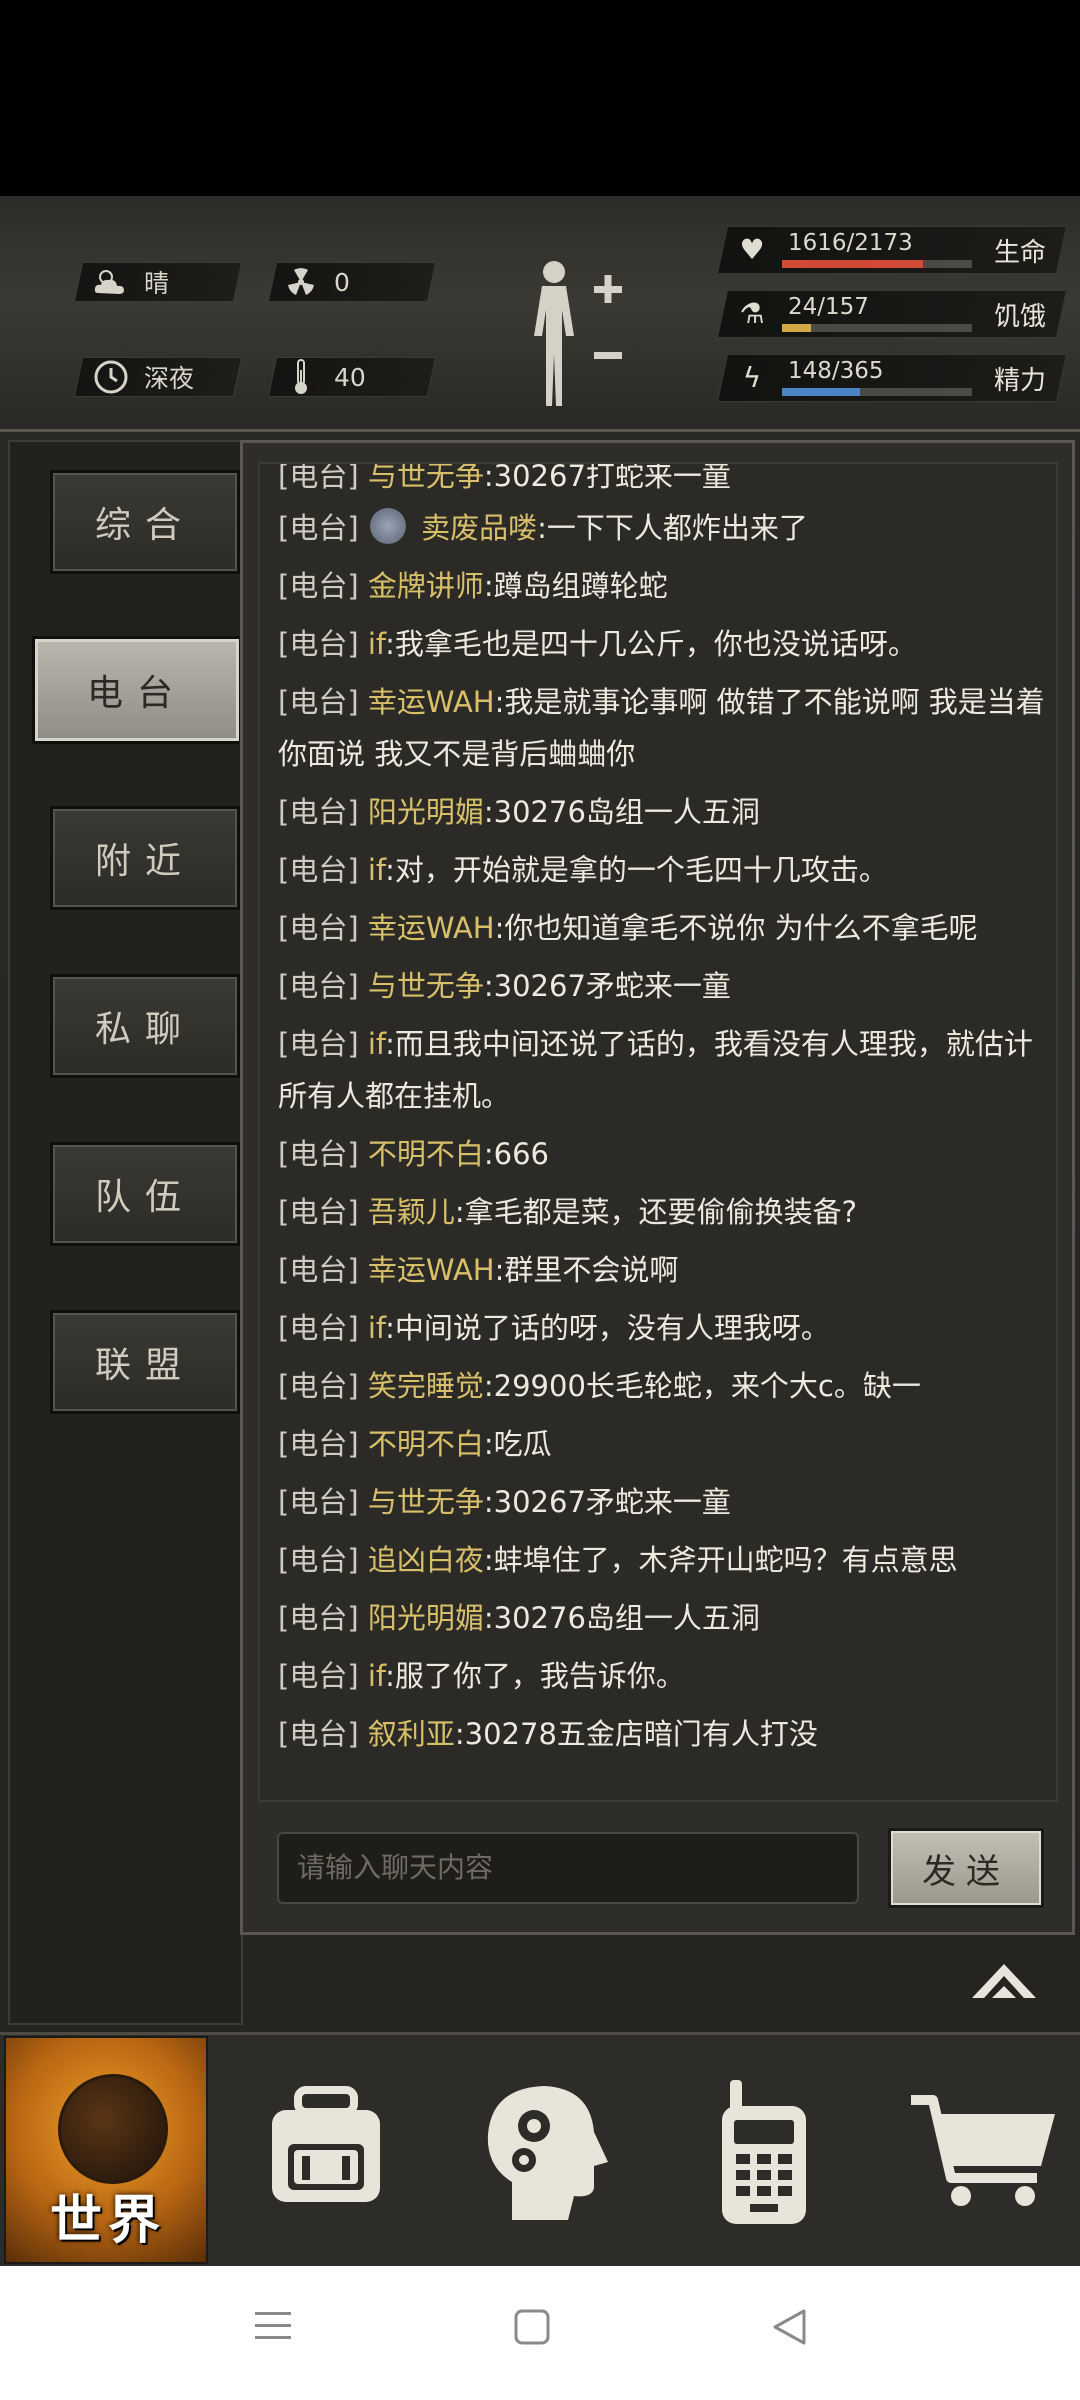  I want to click on back-icon, so click(789, 2327).